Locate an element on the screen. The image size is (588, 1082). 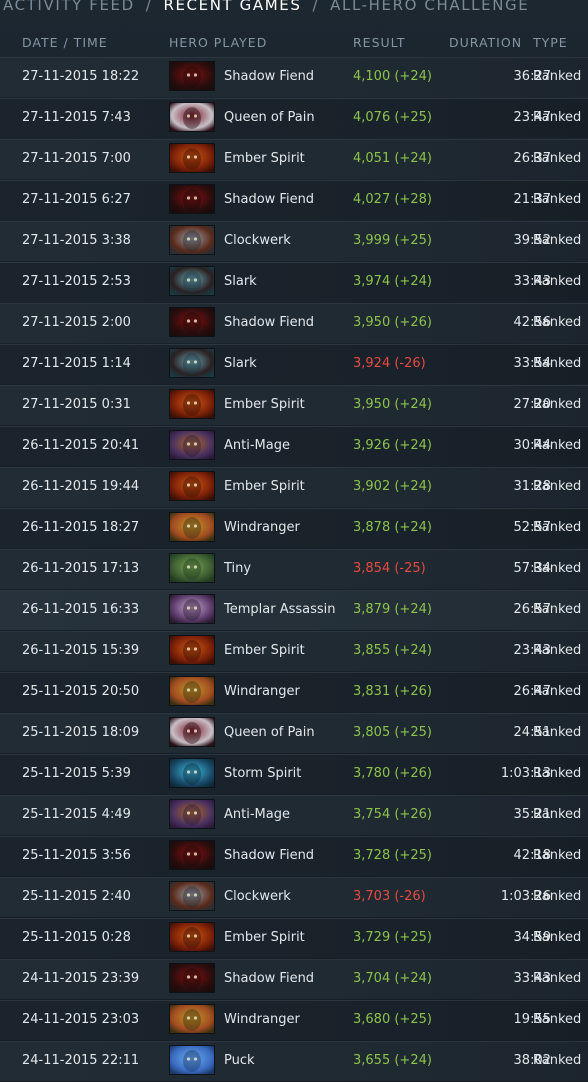
column-header-result: RESULT is located at coordinates (379, 42).